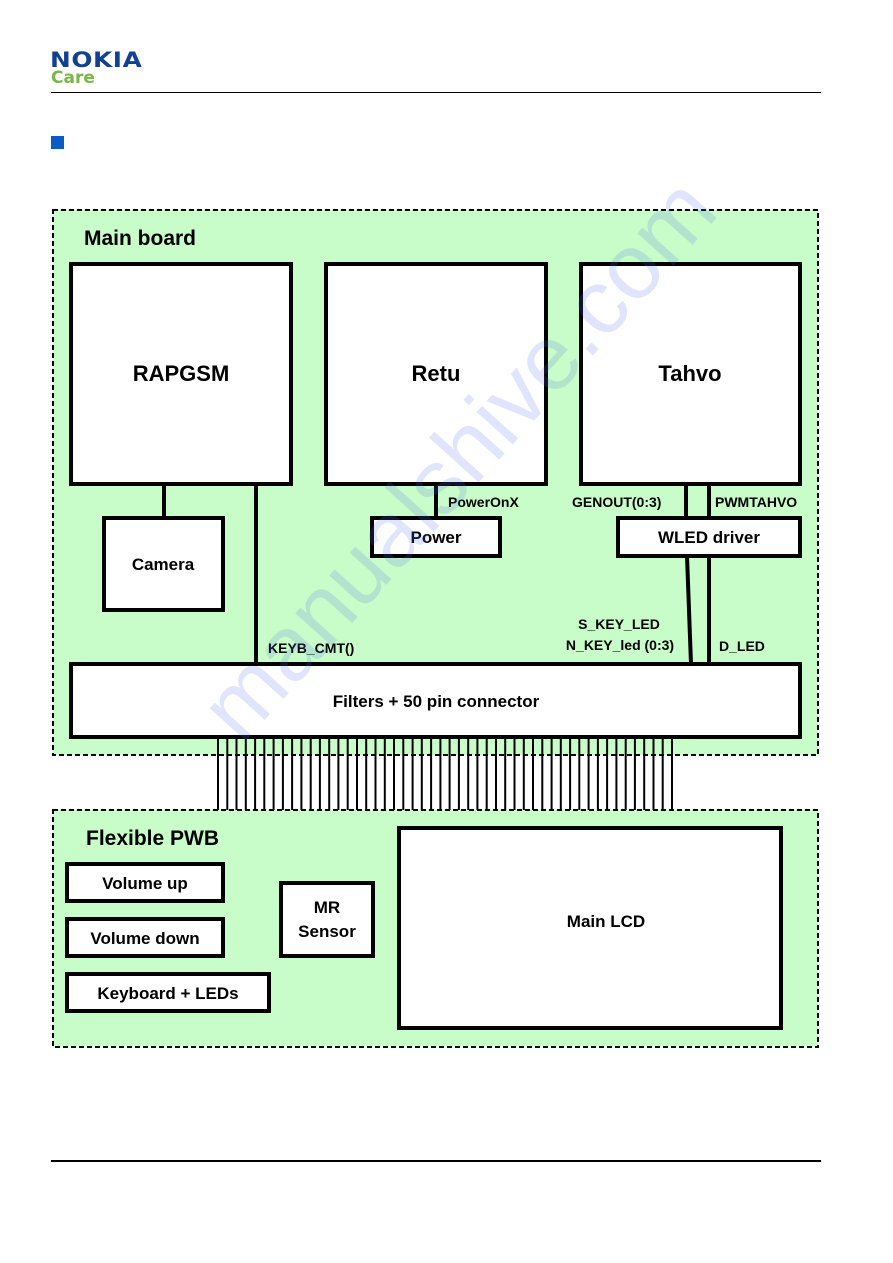 The width and height of the screenshot is (893, 1263). Describe the element at coordinates (144, 938) in the screenshot. I see `volume-down-label: Volume down` at that location.